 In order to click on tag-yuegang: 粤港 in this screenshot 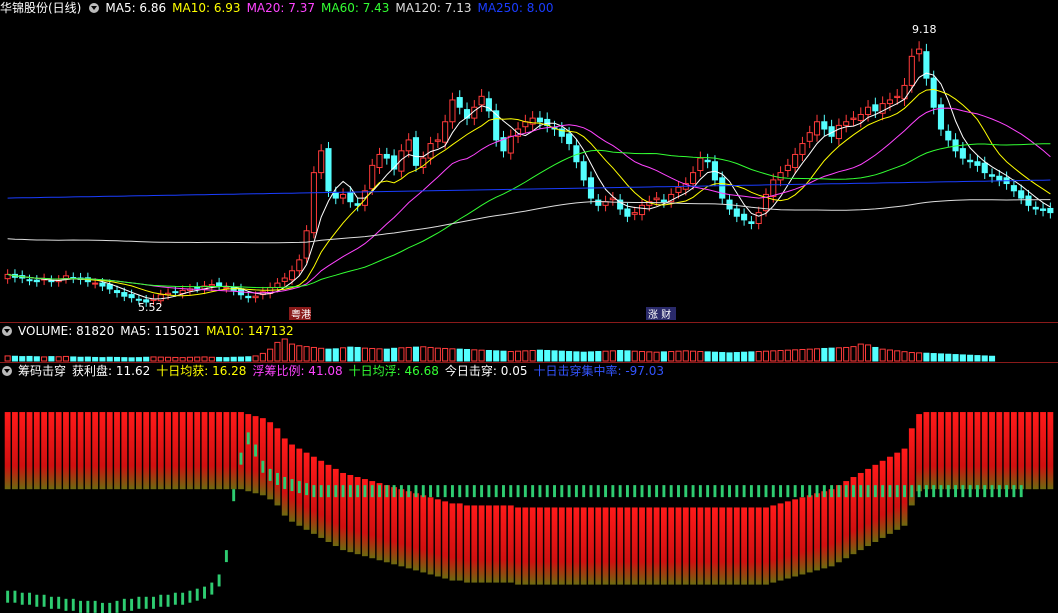, I will do `click(300, 314)`.